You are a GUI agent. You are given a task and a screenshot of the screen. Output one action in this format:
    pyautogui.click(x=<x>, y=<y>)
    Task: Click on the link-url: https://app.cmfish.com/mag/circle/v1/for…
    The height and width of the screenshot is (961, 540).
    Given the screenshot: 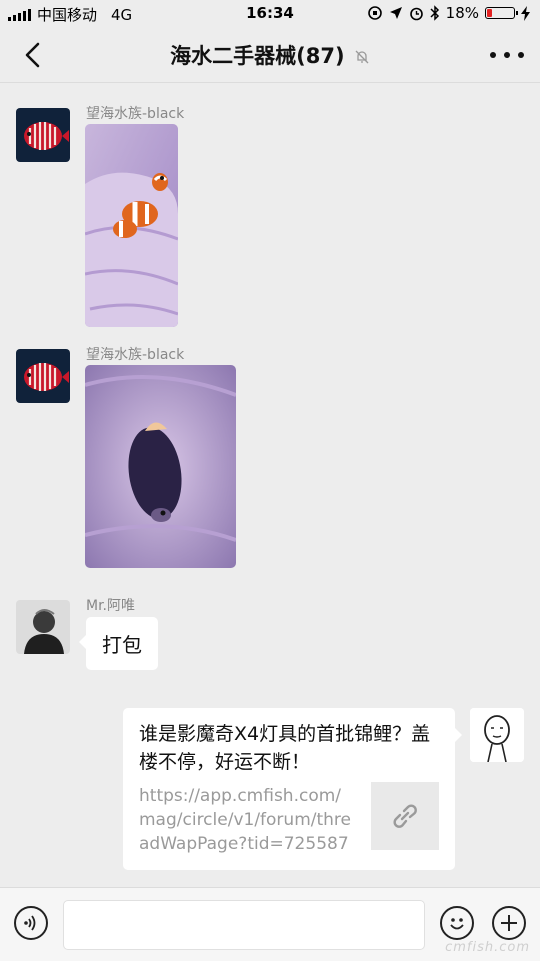 What is the action you would take?
    pyautogui.click(x=245, y=820)
    